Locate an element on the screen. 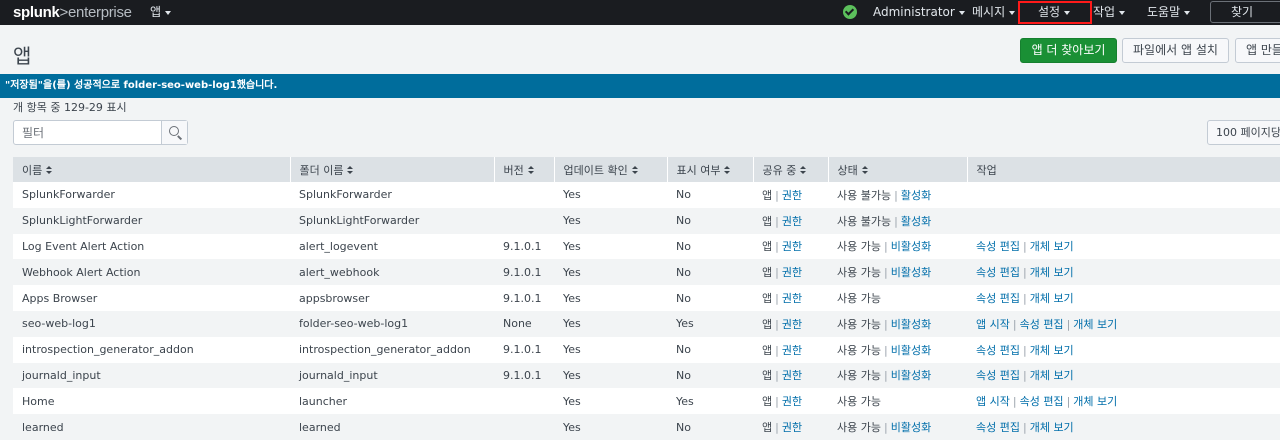 Image resolution: width=1280 pixels, height=440 pixels. folder-name-cell: appsbrowser is located at coordinates (392, 298).